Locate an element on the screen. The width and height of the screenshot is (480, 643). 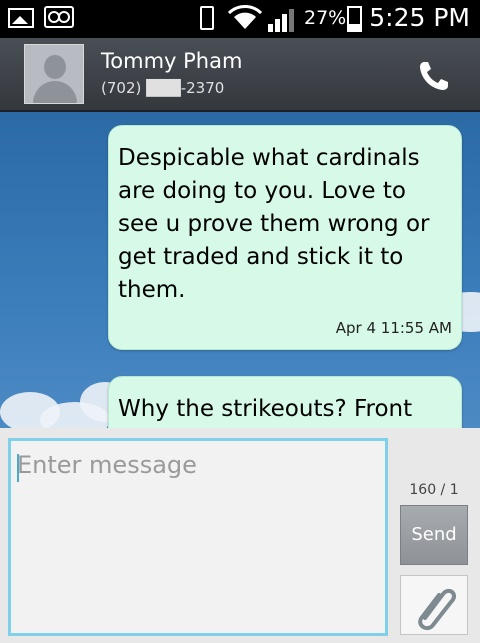
character-counter: 160 / 1 is located at coordinates (434, 490).